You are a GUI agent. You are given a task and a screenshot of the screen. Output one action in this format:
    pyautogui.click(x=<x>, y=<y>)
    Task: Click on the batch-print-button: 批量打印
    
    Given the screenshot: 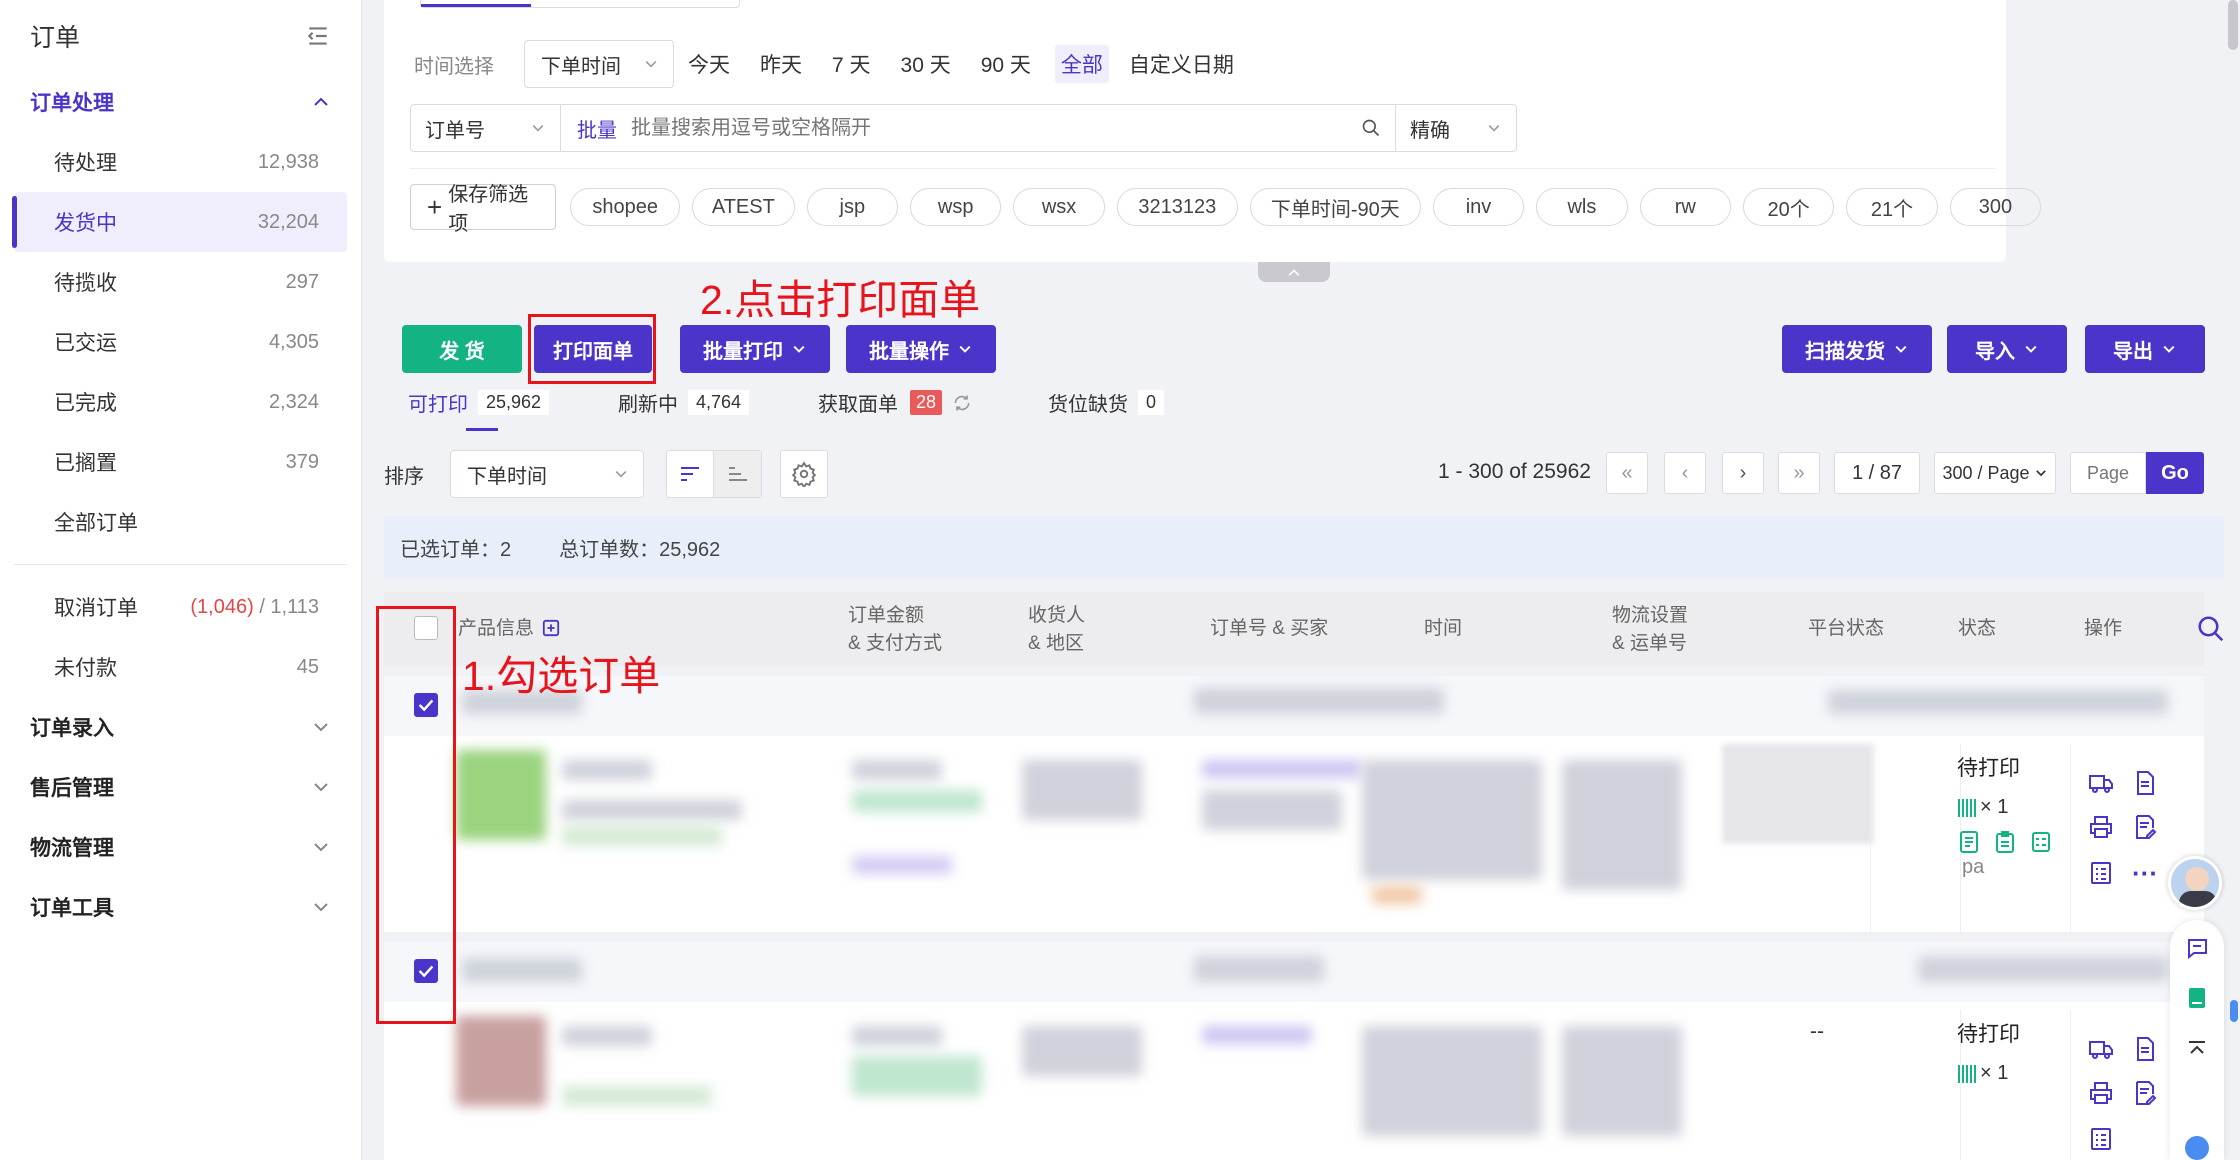 What is the action you would take?
    pyautogui.click(x=755, y=349)
    